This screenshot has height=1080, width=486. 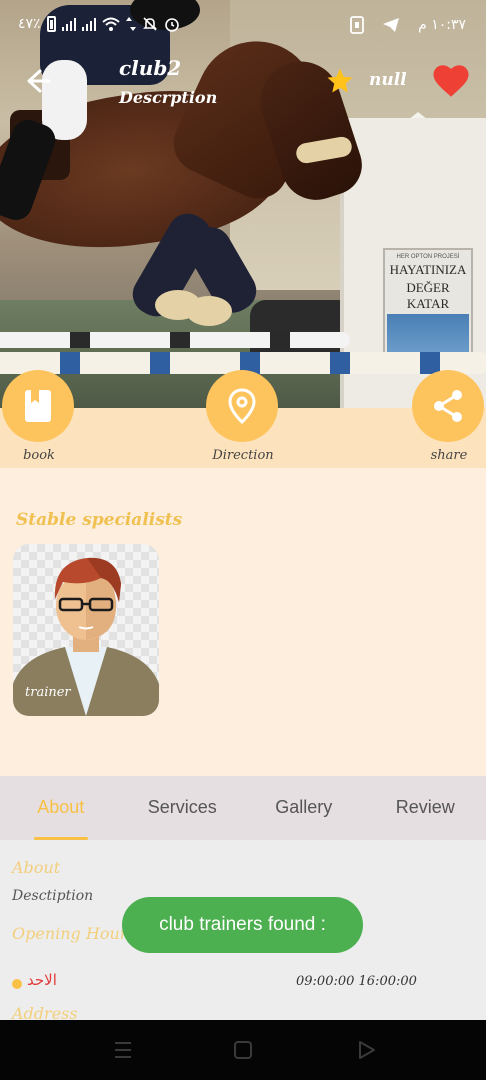 What do you see at coordinates (74, 933) in the screenshot?
I see `opening-hours-heading: Opening Hours` at bounding box center [74, 933].